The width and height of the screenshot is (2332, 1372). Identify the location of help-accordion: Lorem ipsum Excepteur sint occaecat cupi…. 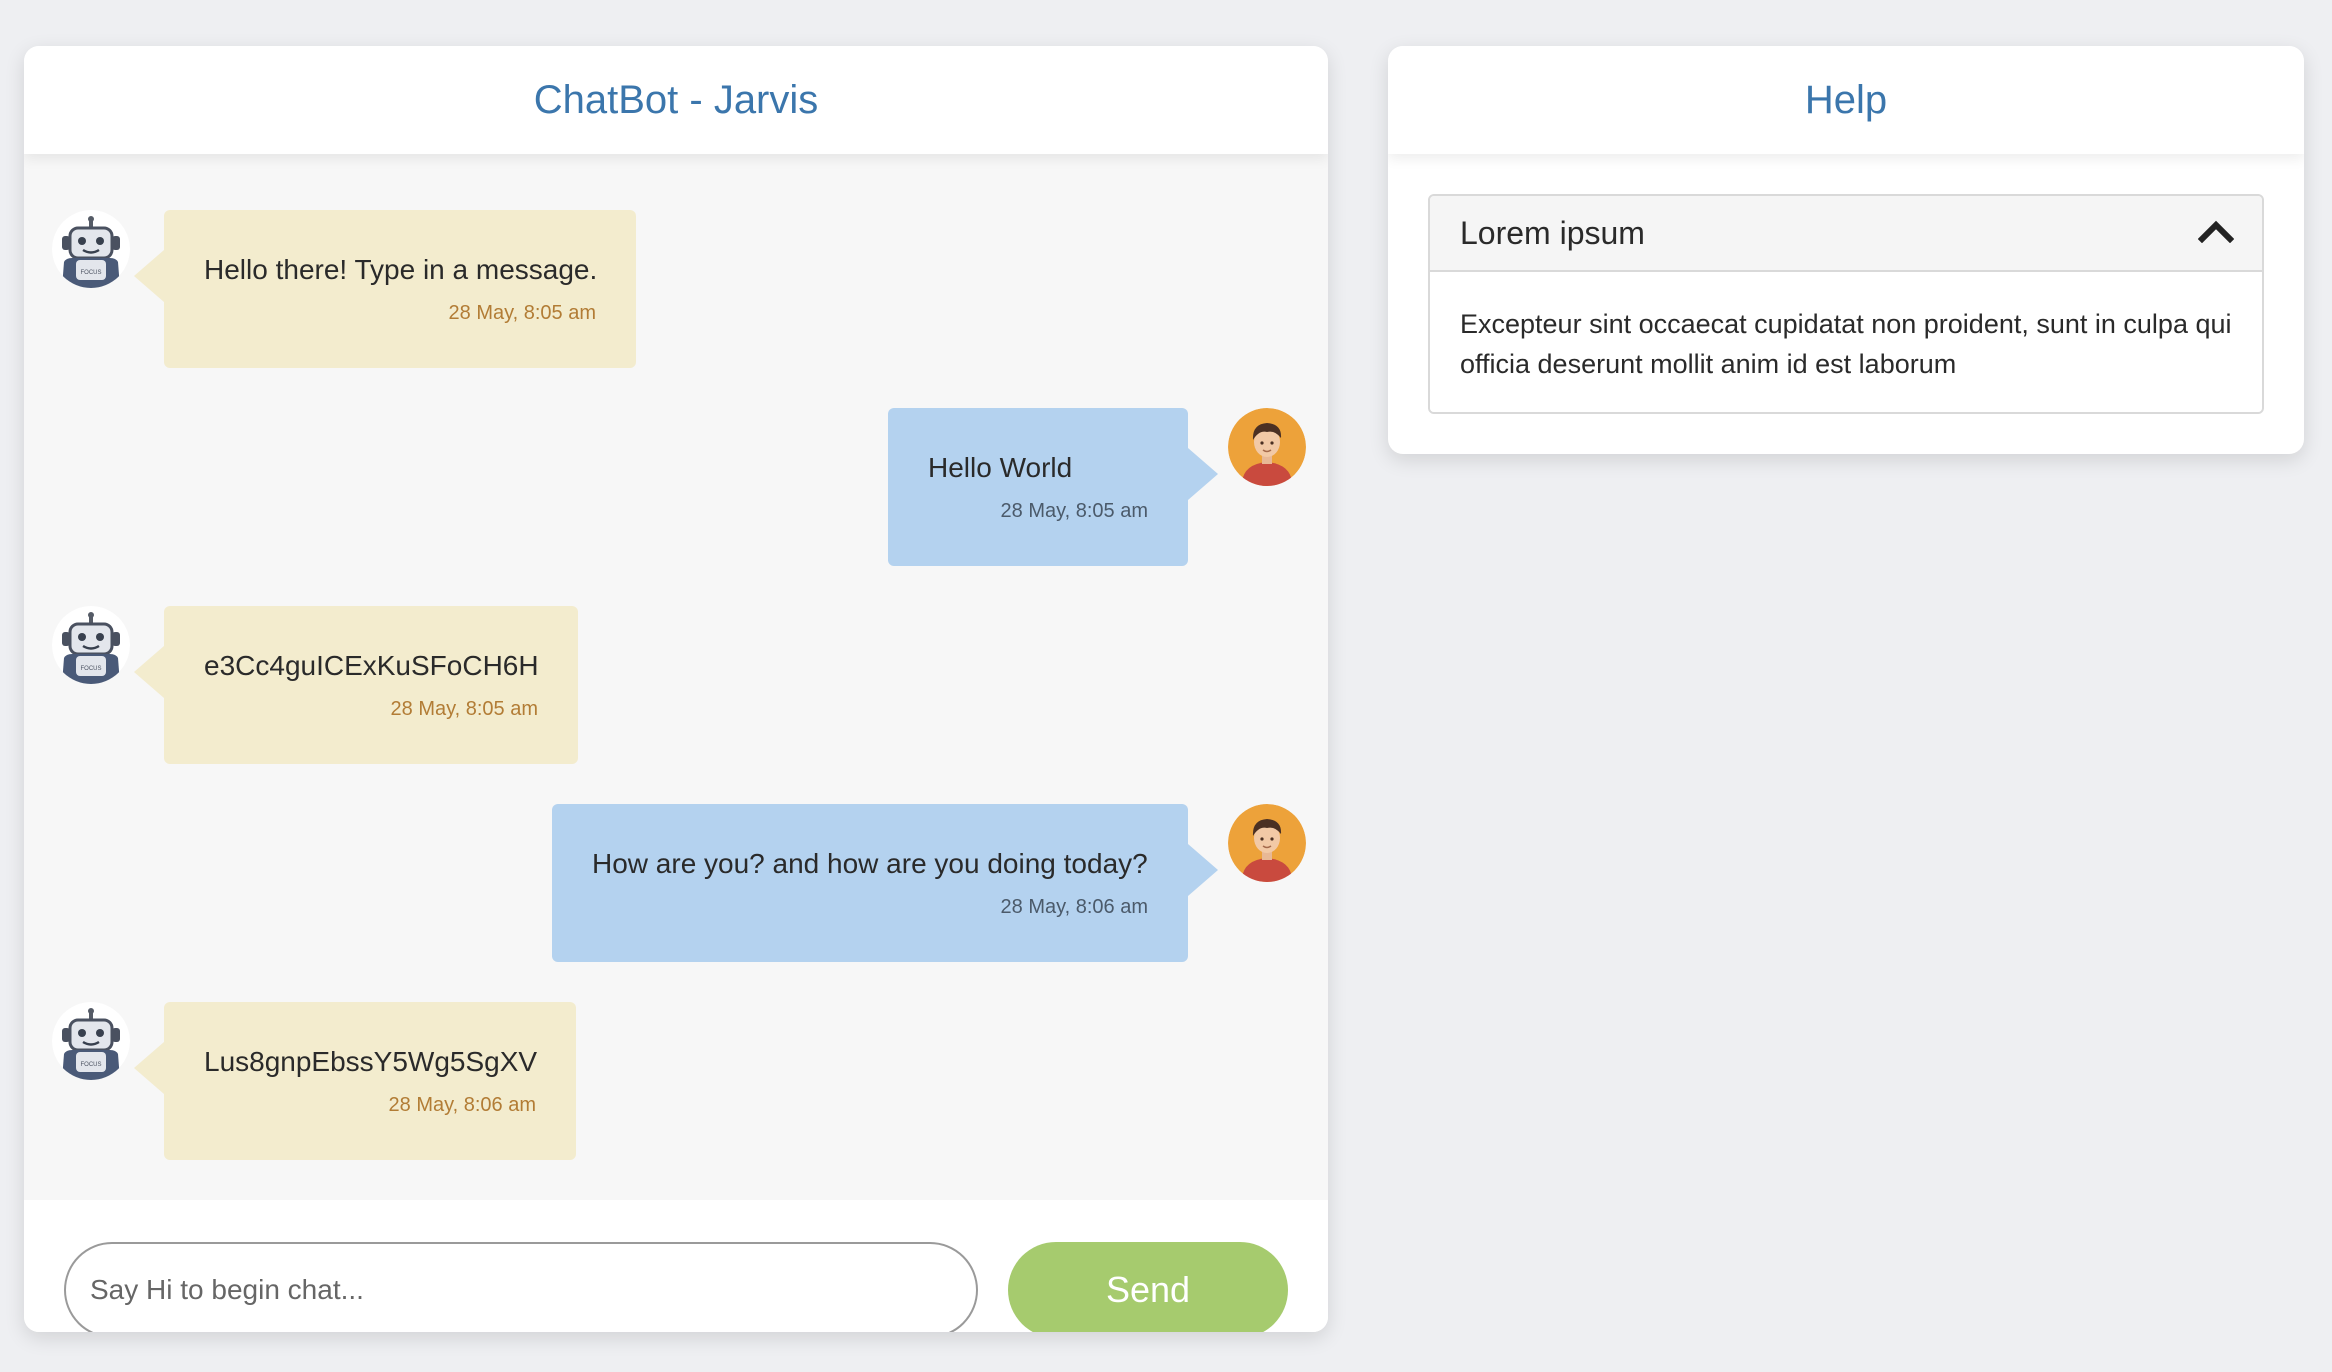
(1846, 304).